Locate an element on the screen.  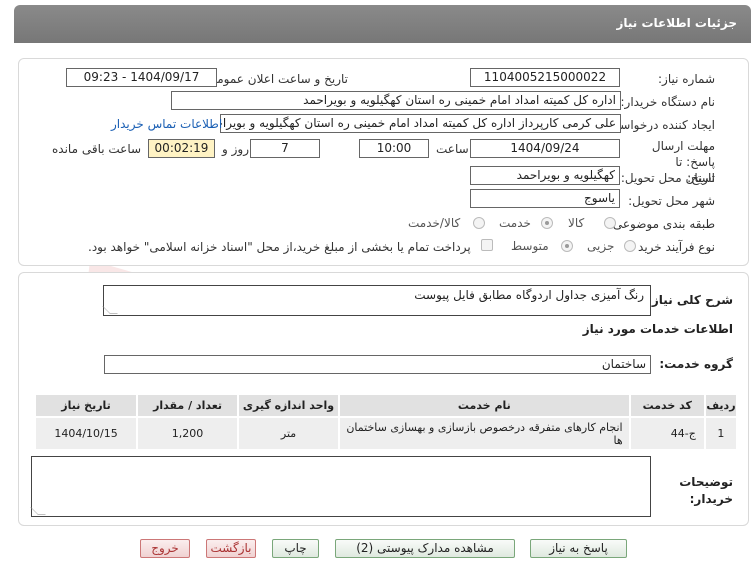
col-unit: واحد اندازه گیری is located at coordinates (289, 405).